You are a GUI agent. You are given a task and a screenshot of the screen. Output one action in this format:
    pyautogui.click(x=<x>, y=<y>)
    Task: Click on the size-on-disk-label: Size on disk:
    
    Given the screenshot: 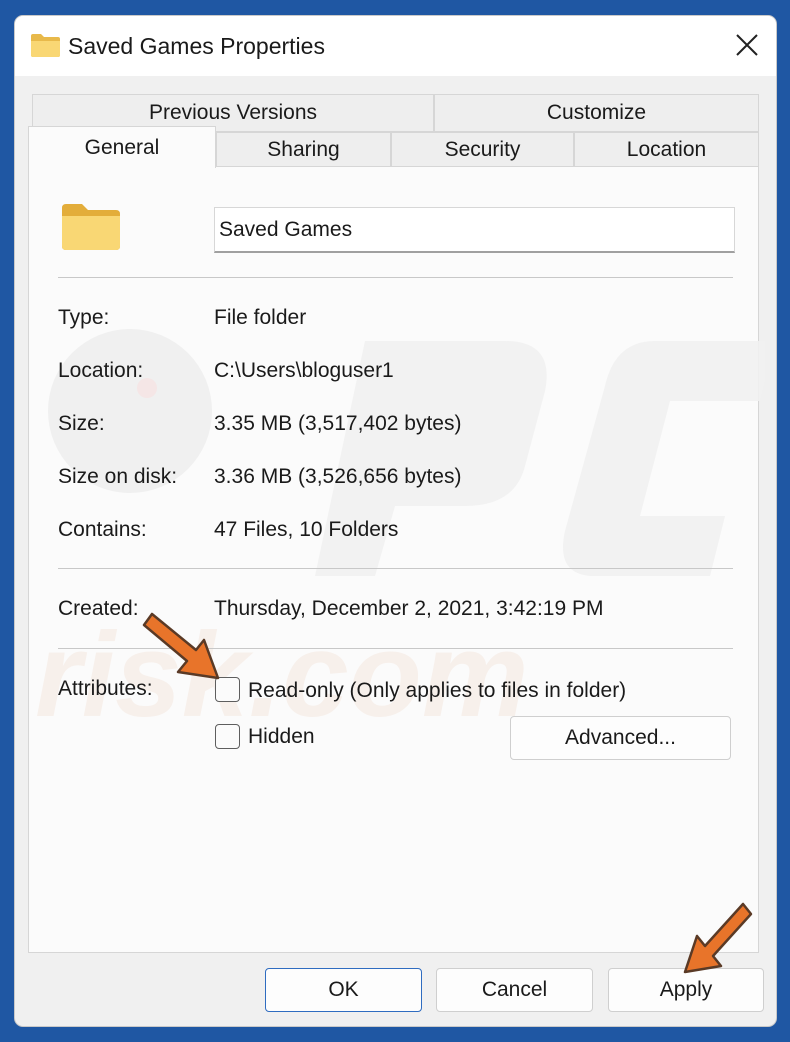 What is the action you would take?
    pyautogui.click(x=118, y=476)
    